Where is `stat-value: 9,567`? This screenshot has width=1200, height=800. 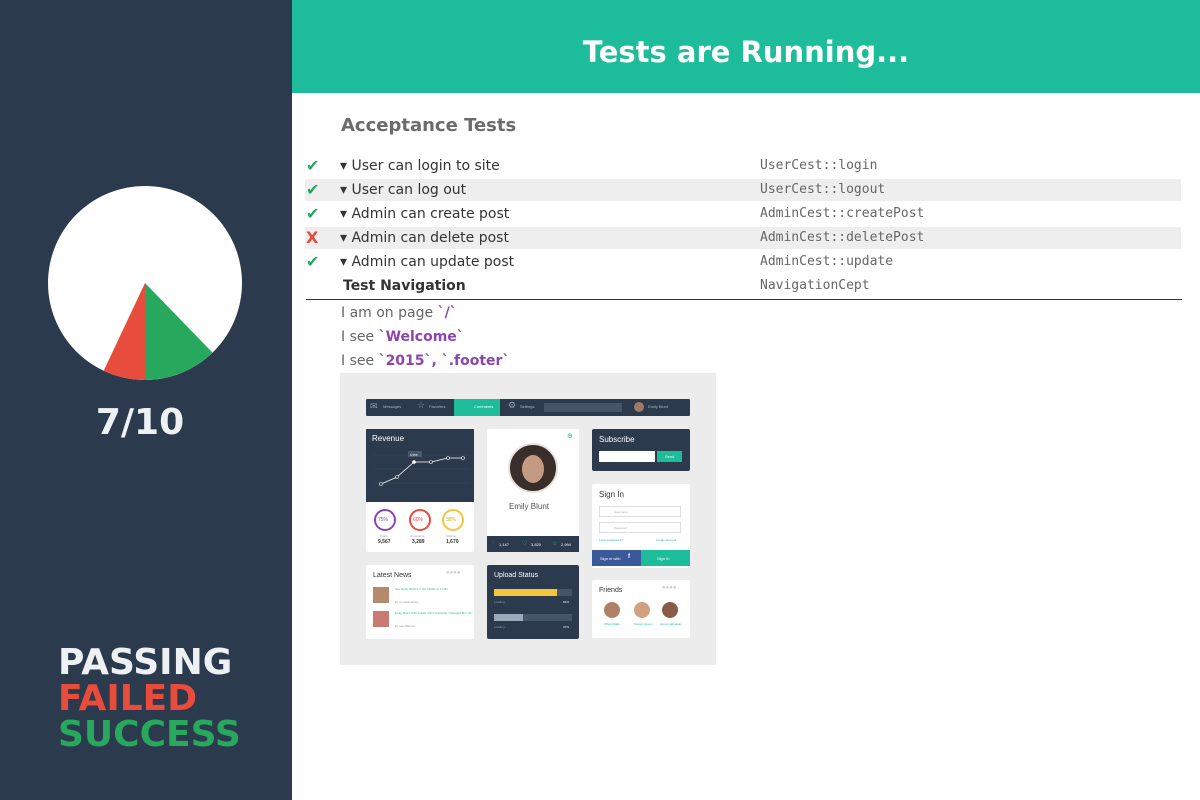
stat-value: 9,567 is located at coordinates (384, 542).